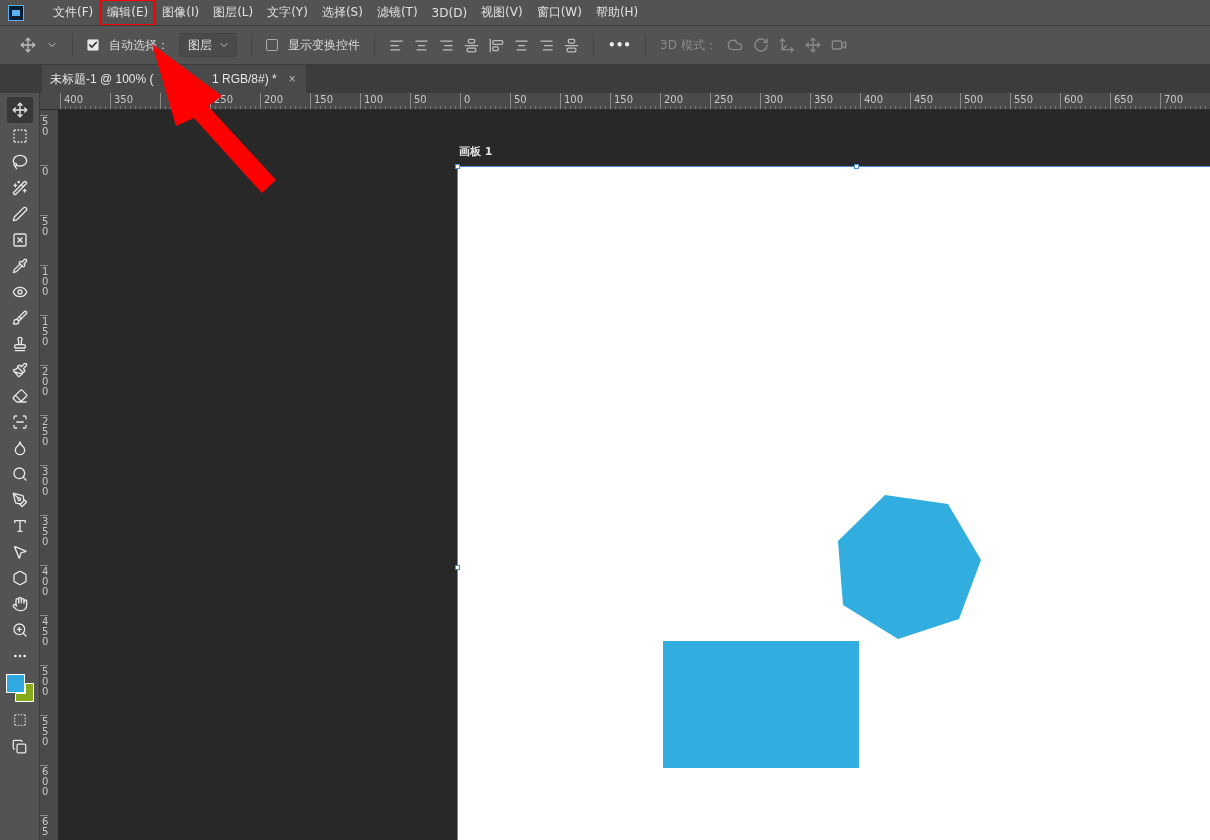  I want to click on menu-item: 选择(S), so click(342, 12).